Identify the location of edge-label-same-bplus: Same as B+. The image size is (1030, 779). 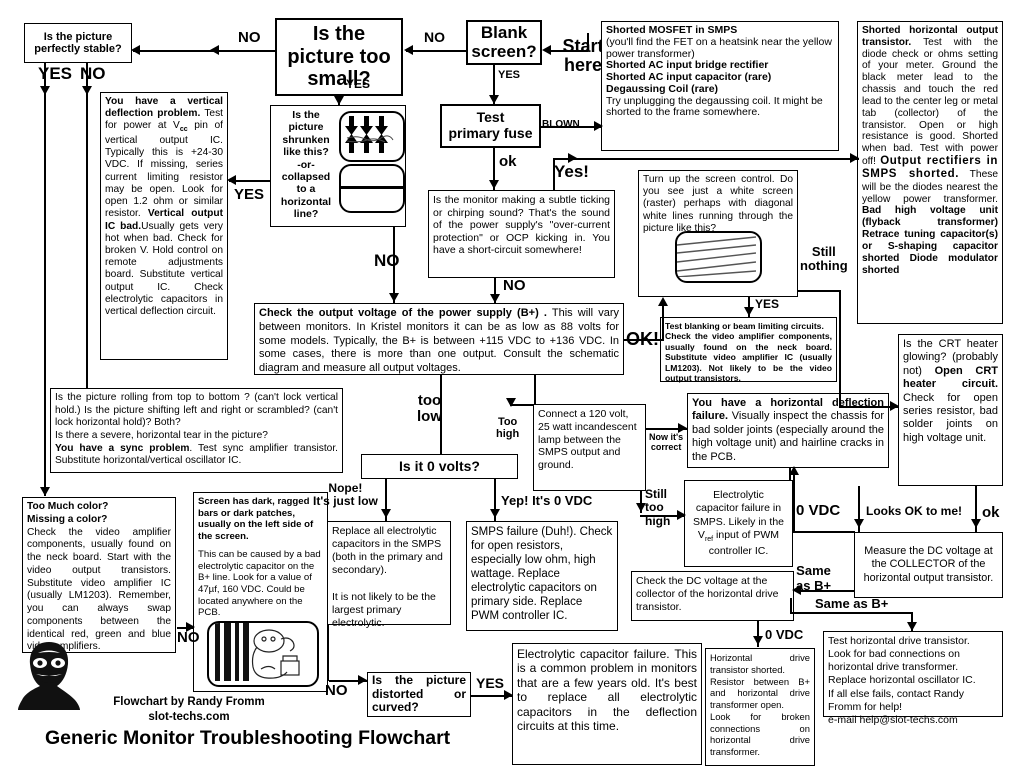
(814, 578).